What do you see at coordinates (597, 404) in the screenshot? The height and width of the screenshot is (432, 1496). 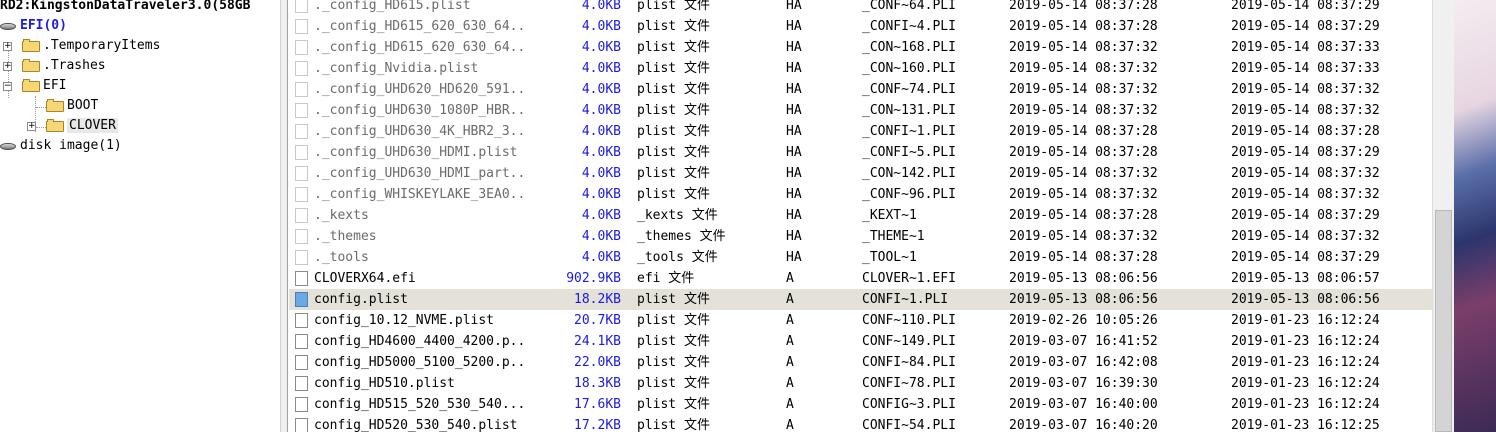 I see `file-size: 17.6KB` at bounding box center [597, 404].